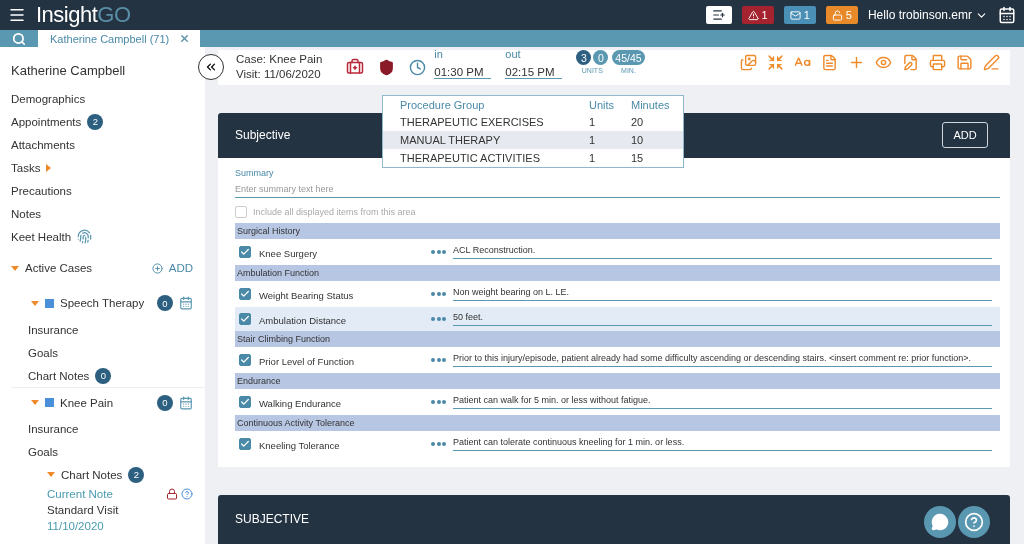 The height and width of the screenshot is (544, 1024). I want to click on item-row: Ambulation Distance 50 feet., so click(617, 318).